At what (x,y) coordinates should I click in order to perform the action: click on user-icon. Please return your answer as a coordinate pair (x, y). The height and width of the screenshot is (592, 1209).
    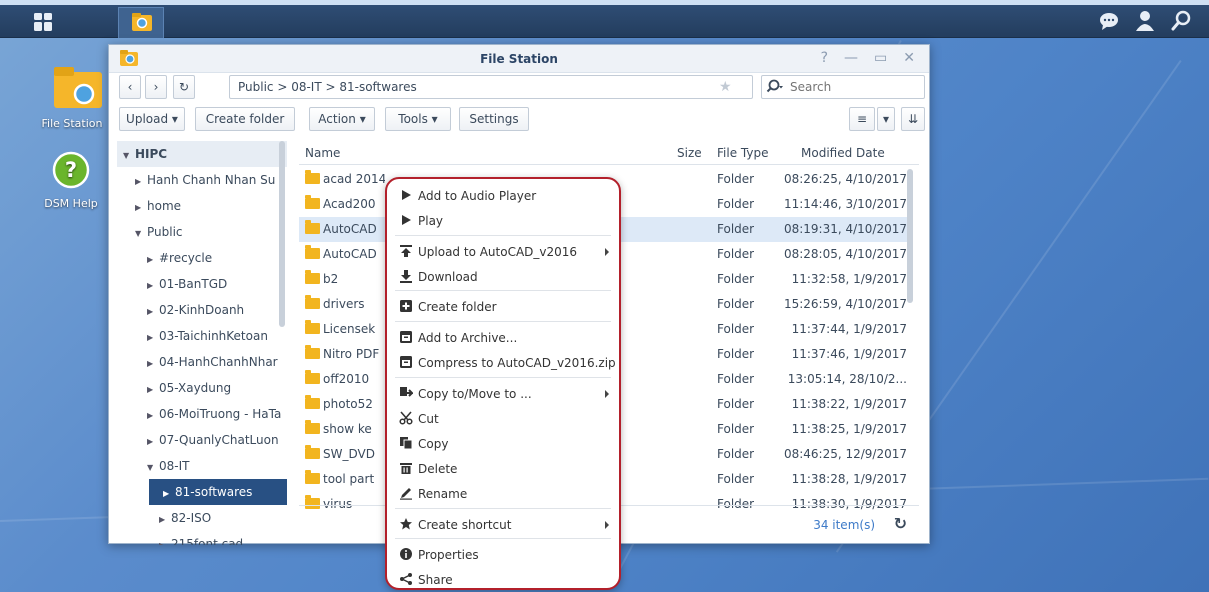
    Looking at the image, I should click on (1145, 21).